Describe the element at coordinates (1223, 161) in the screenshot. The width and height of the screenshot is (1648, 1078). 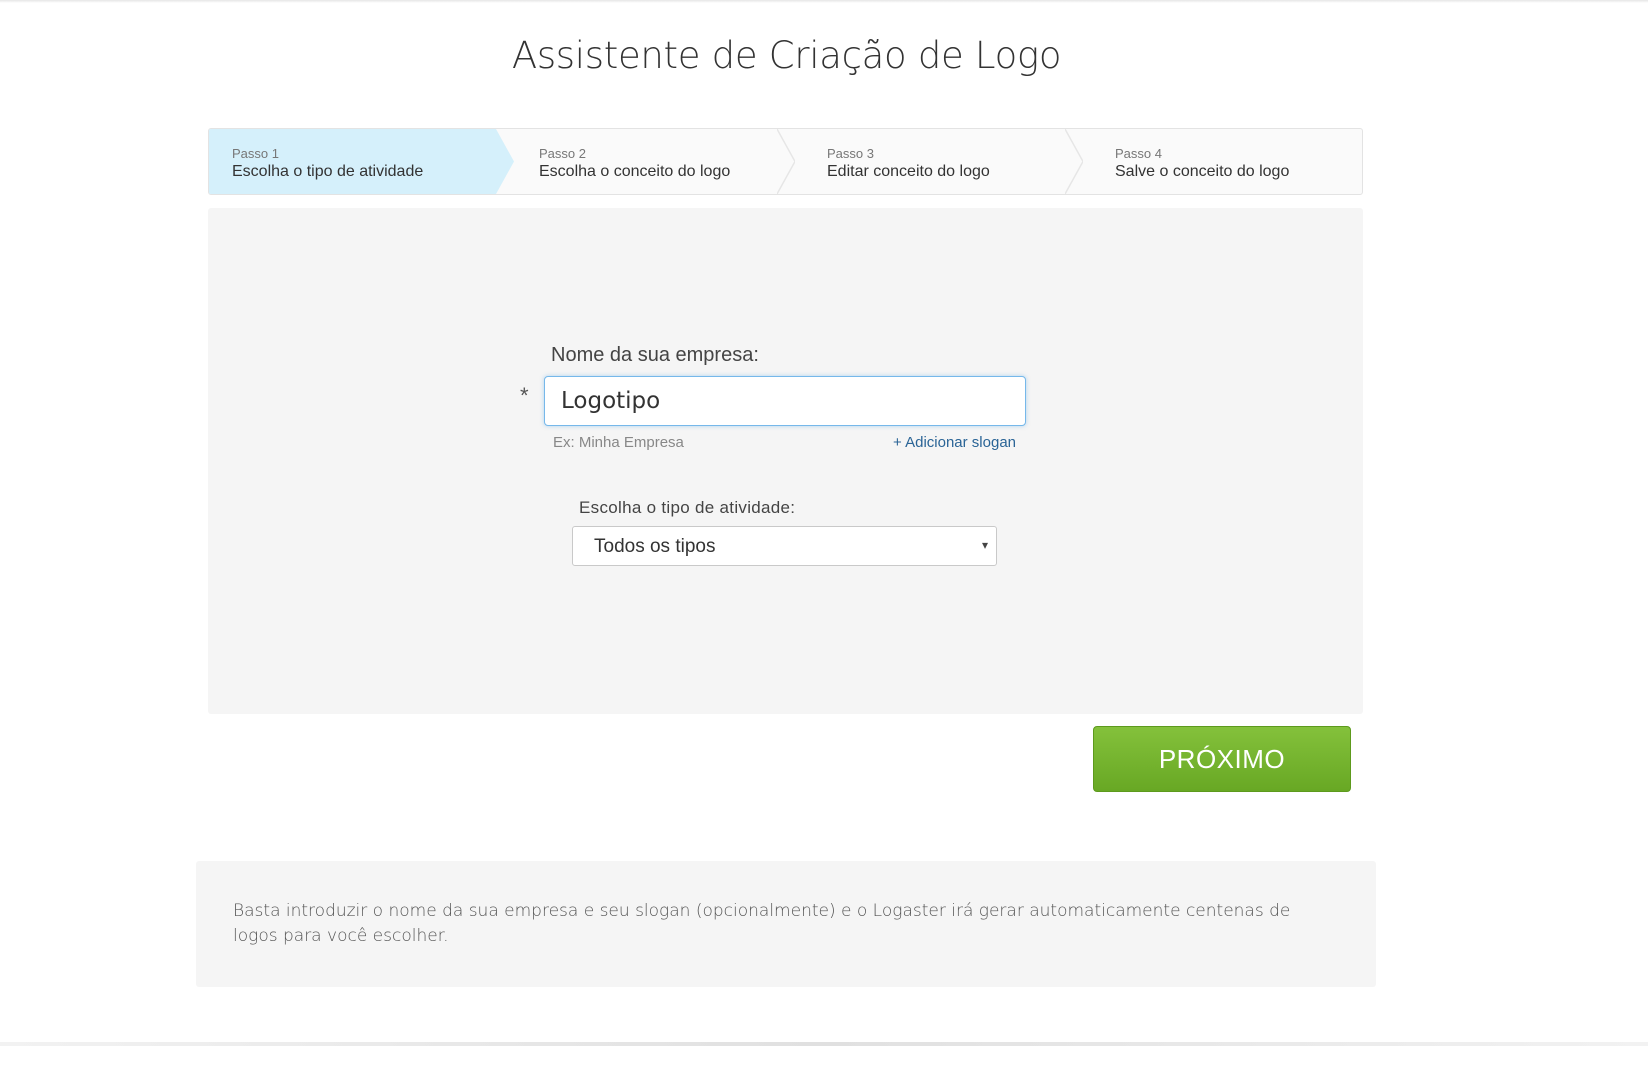
I see `step-4: Passo 4 Salve o conceito do logo` at that location.